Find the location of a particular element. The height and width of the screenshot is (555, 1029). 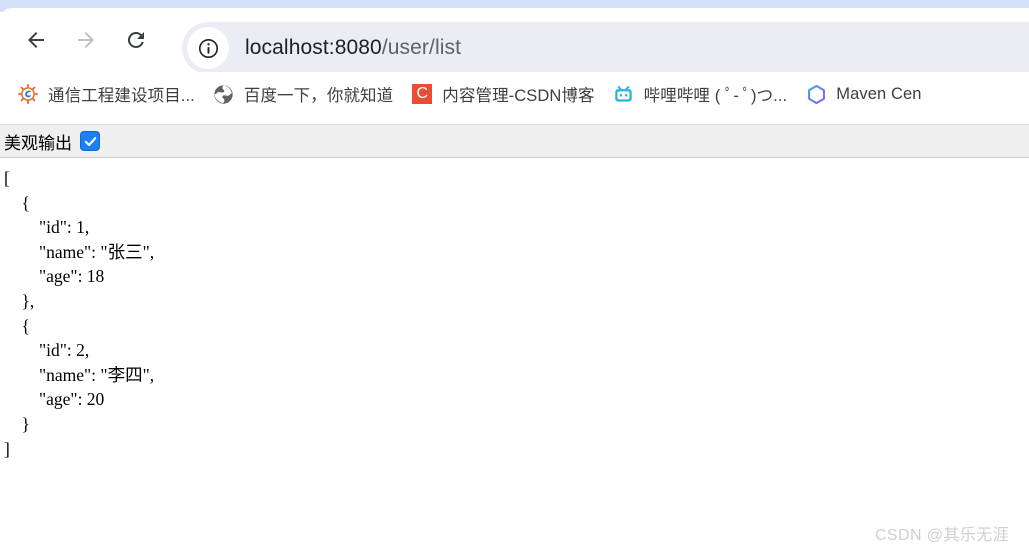

bilibili-tv-favicon is located at coordinates (624, 94).